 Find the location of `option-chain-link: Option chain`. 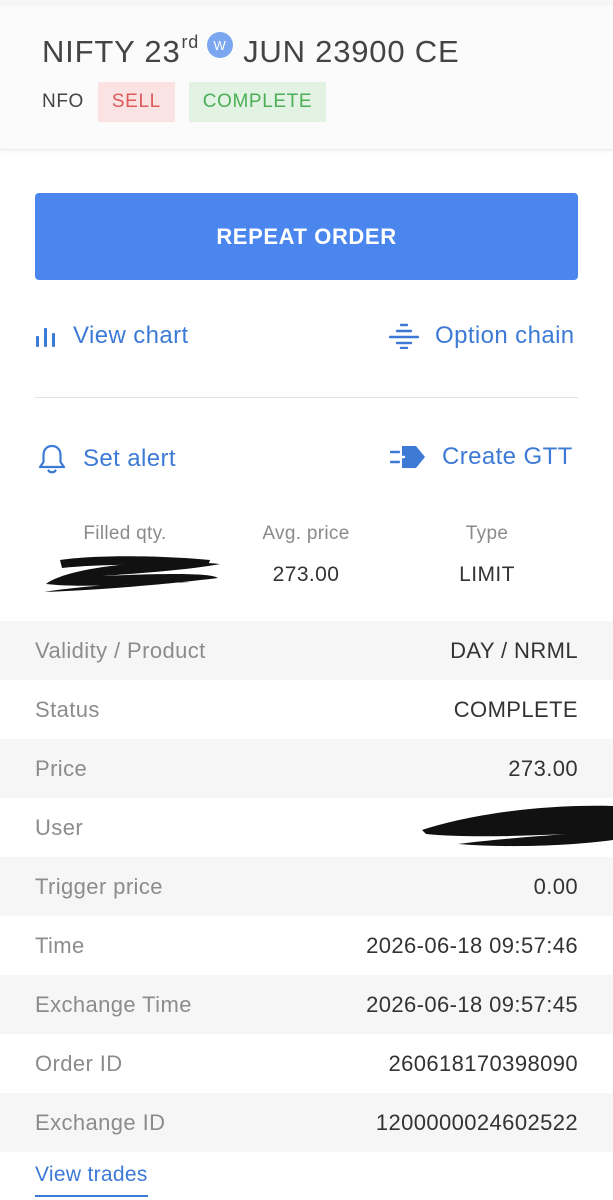

option-chain-link: Option chain is located at coordinates (482, 336).